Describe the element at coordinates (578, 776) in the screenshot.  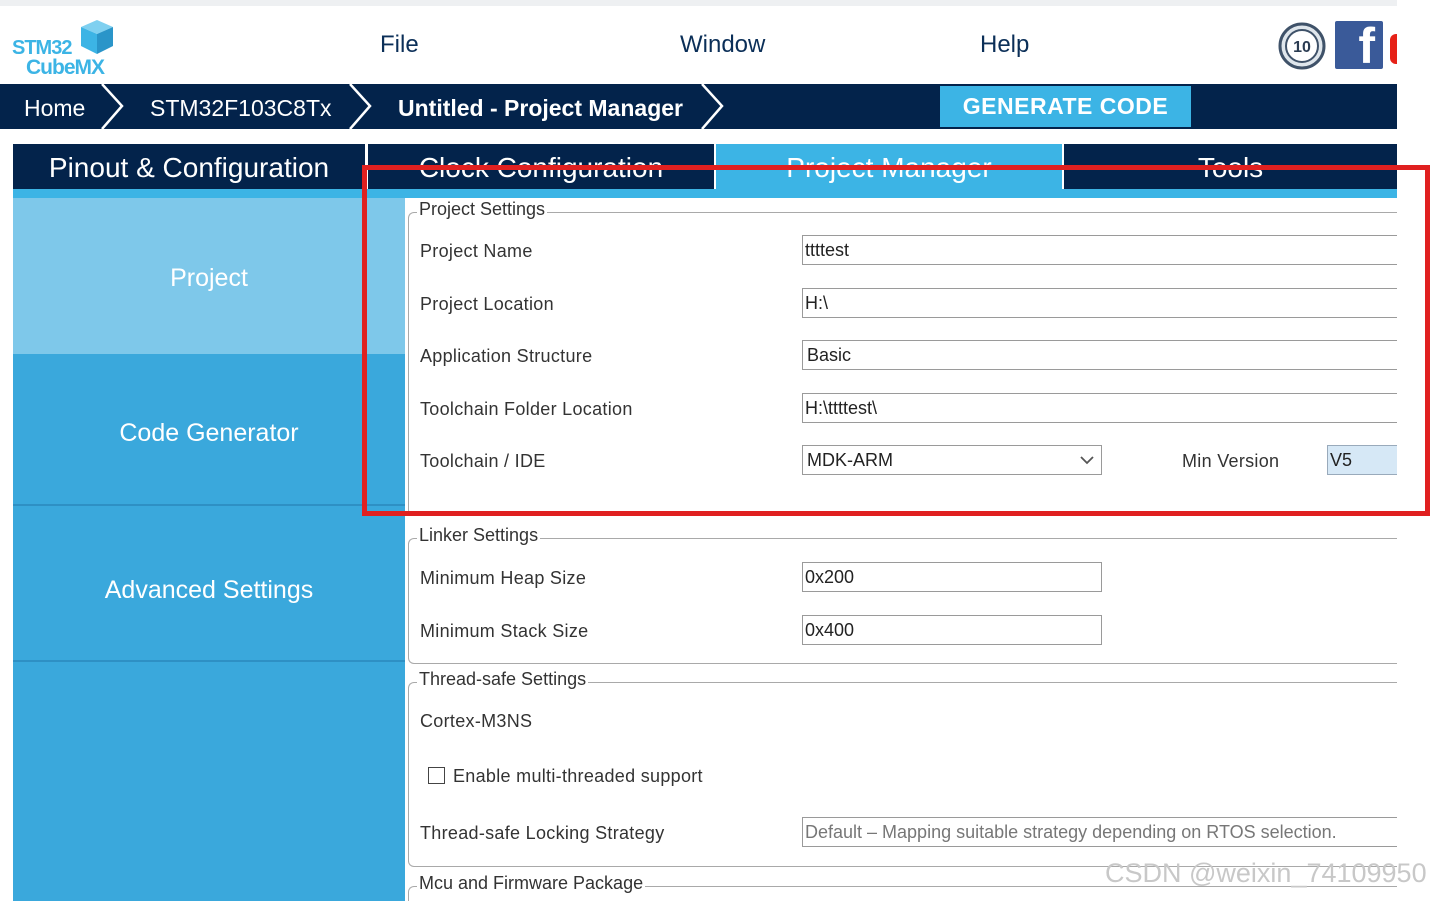
I see `multithread-label: Enable multi-threaded support` at that location.